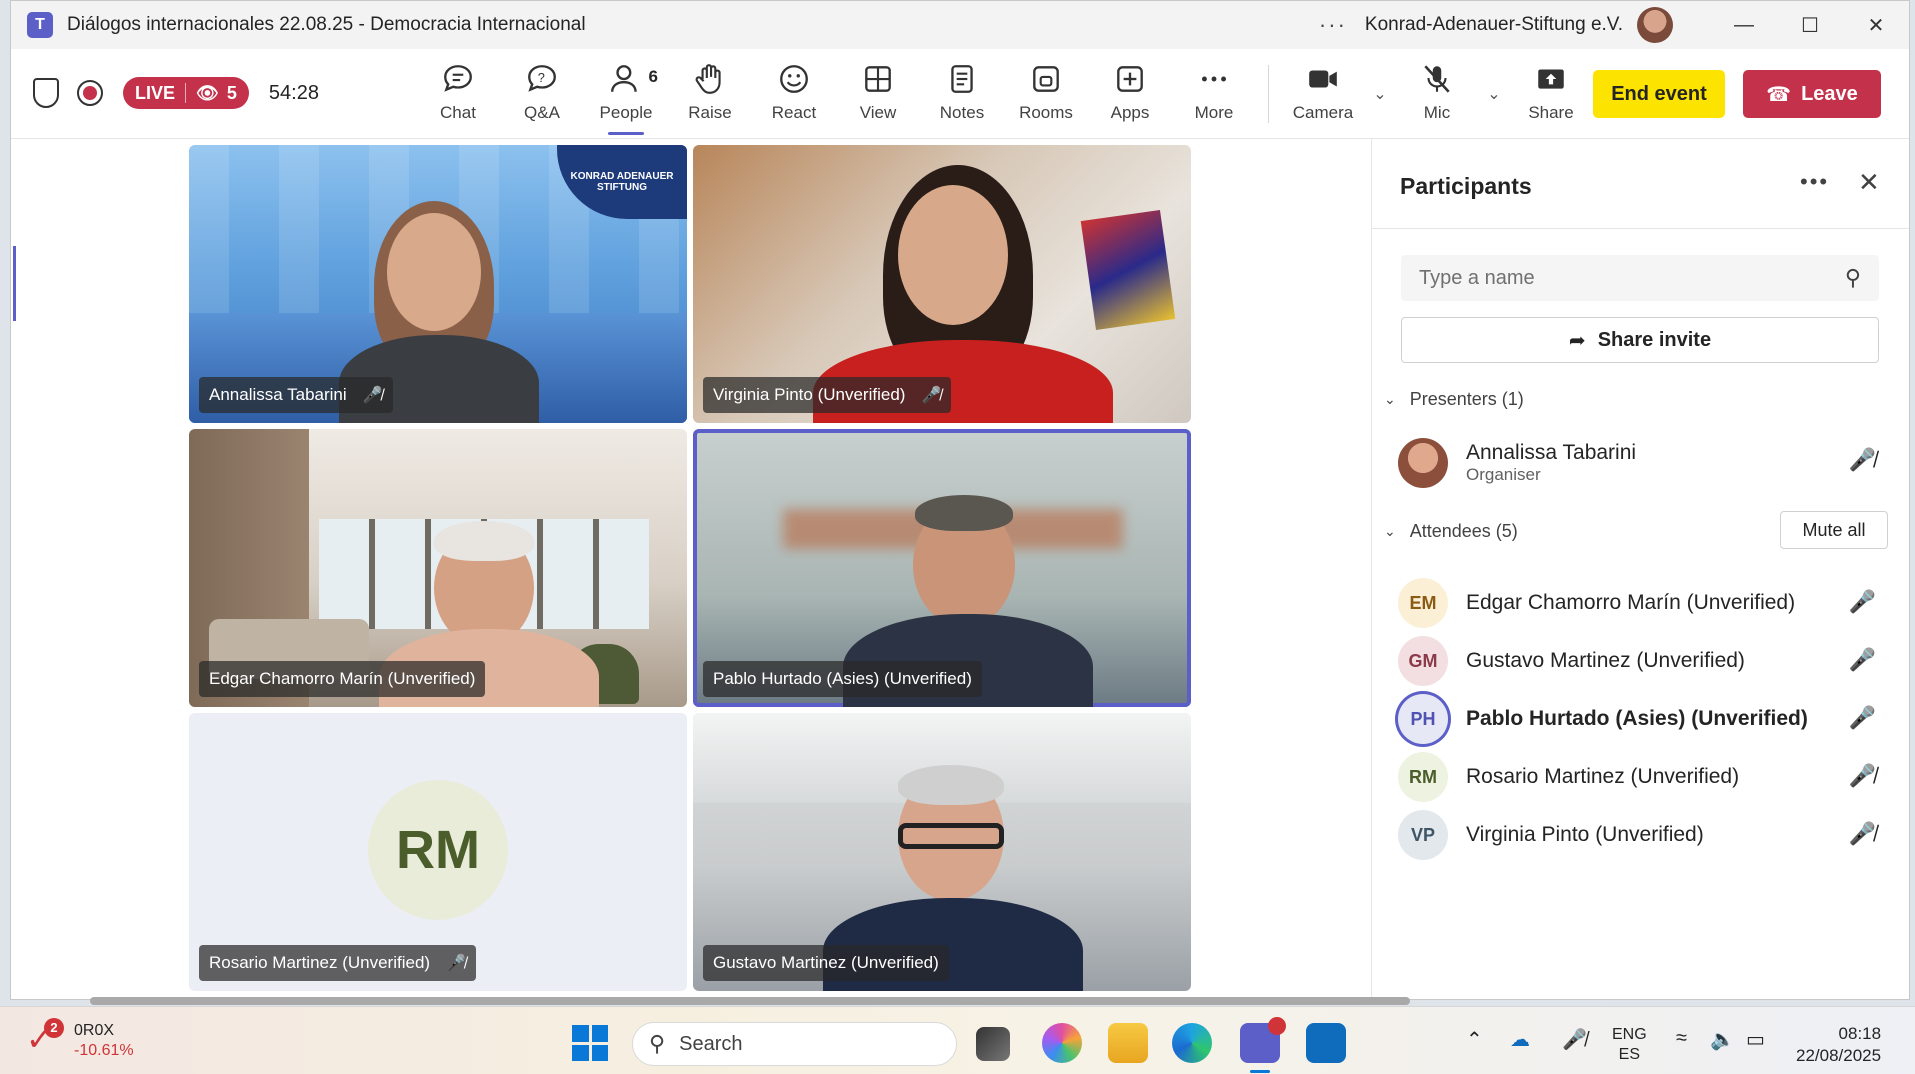  What do you see at coordinates (1326, 1043) in the screenshot?
I see `outlook-icon` at bounding box center [1326, 1043].